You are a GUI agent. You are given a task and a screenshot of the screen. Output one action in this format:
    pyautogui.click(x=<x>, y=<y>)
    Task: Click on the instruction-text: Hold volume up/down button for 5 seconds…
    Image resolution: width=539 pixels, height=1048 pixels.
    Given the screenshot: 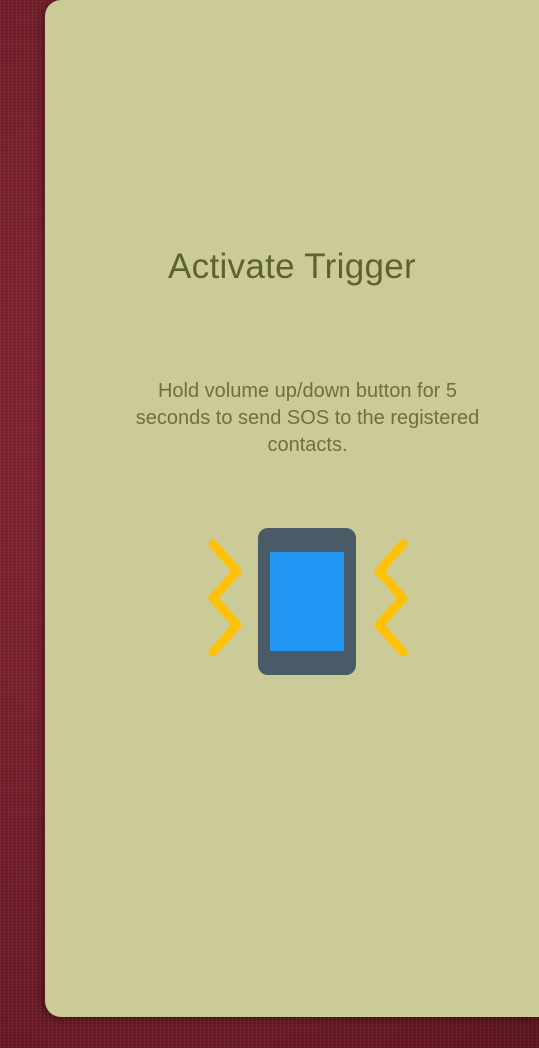 What is the action you would take?
    pyautogui.click(x=307, y=418)
    